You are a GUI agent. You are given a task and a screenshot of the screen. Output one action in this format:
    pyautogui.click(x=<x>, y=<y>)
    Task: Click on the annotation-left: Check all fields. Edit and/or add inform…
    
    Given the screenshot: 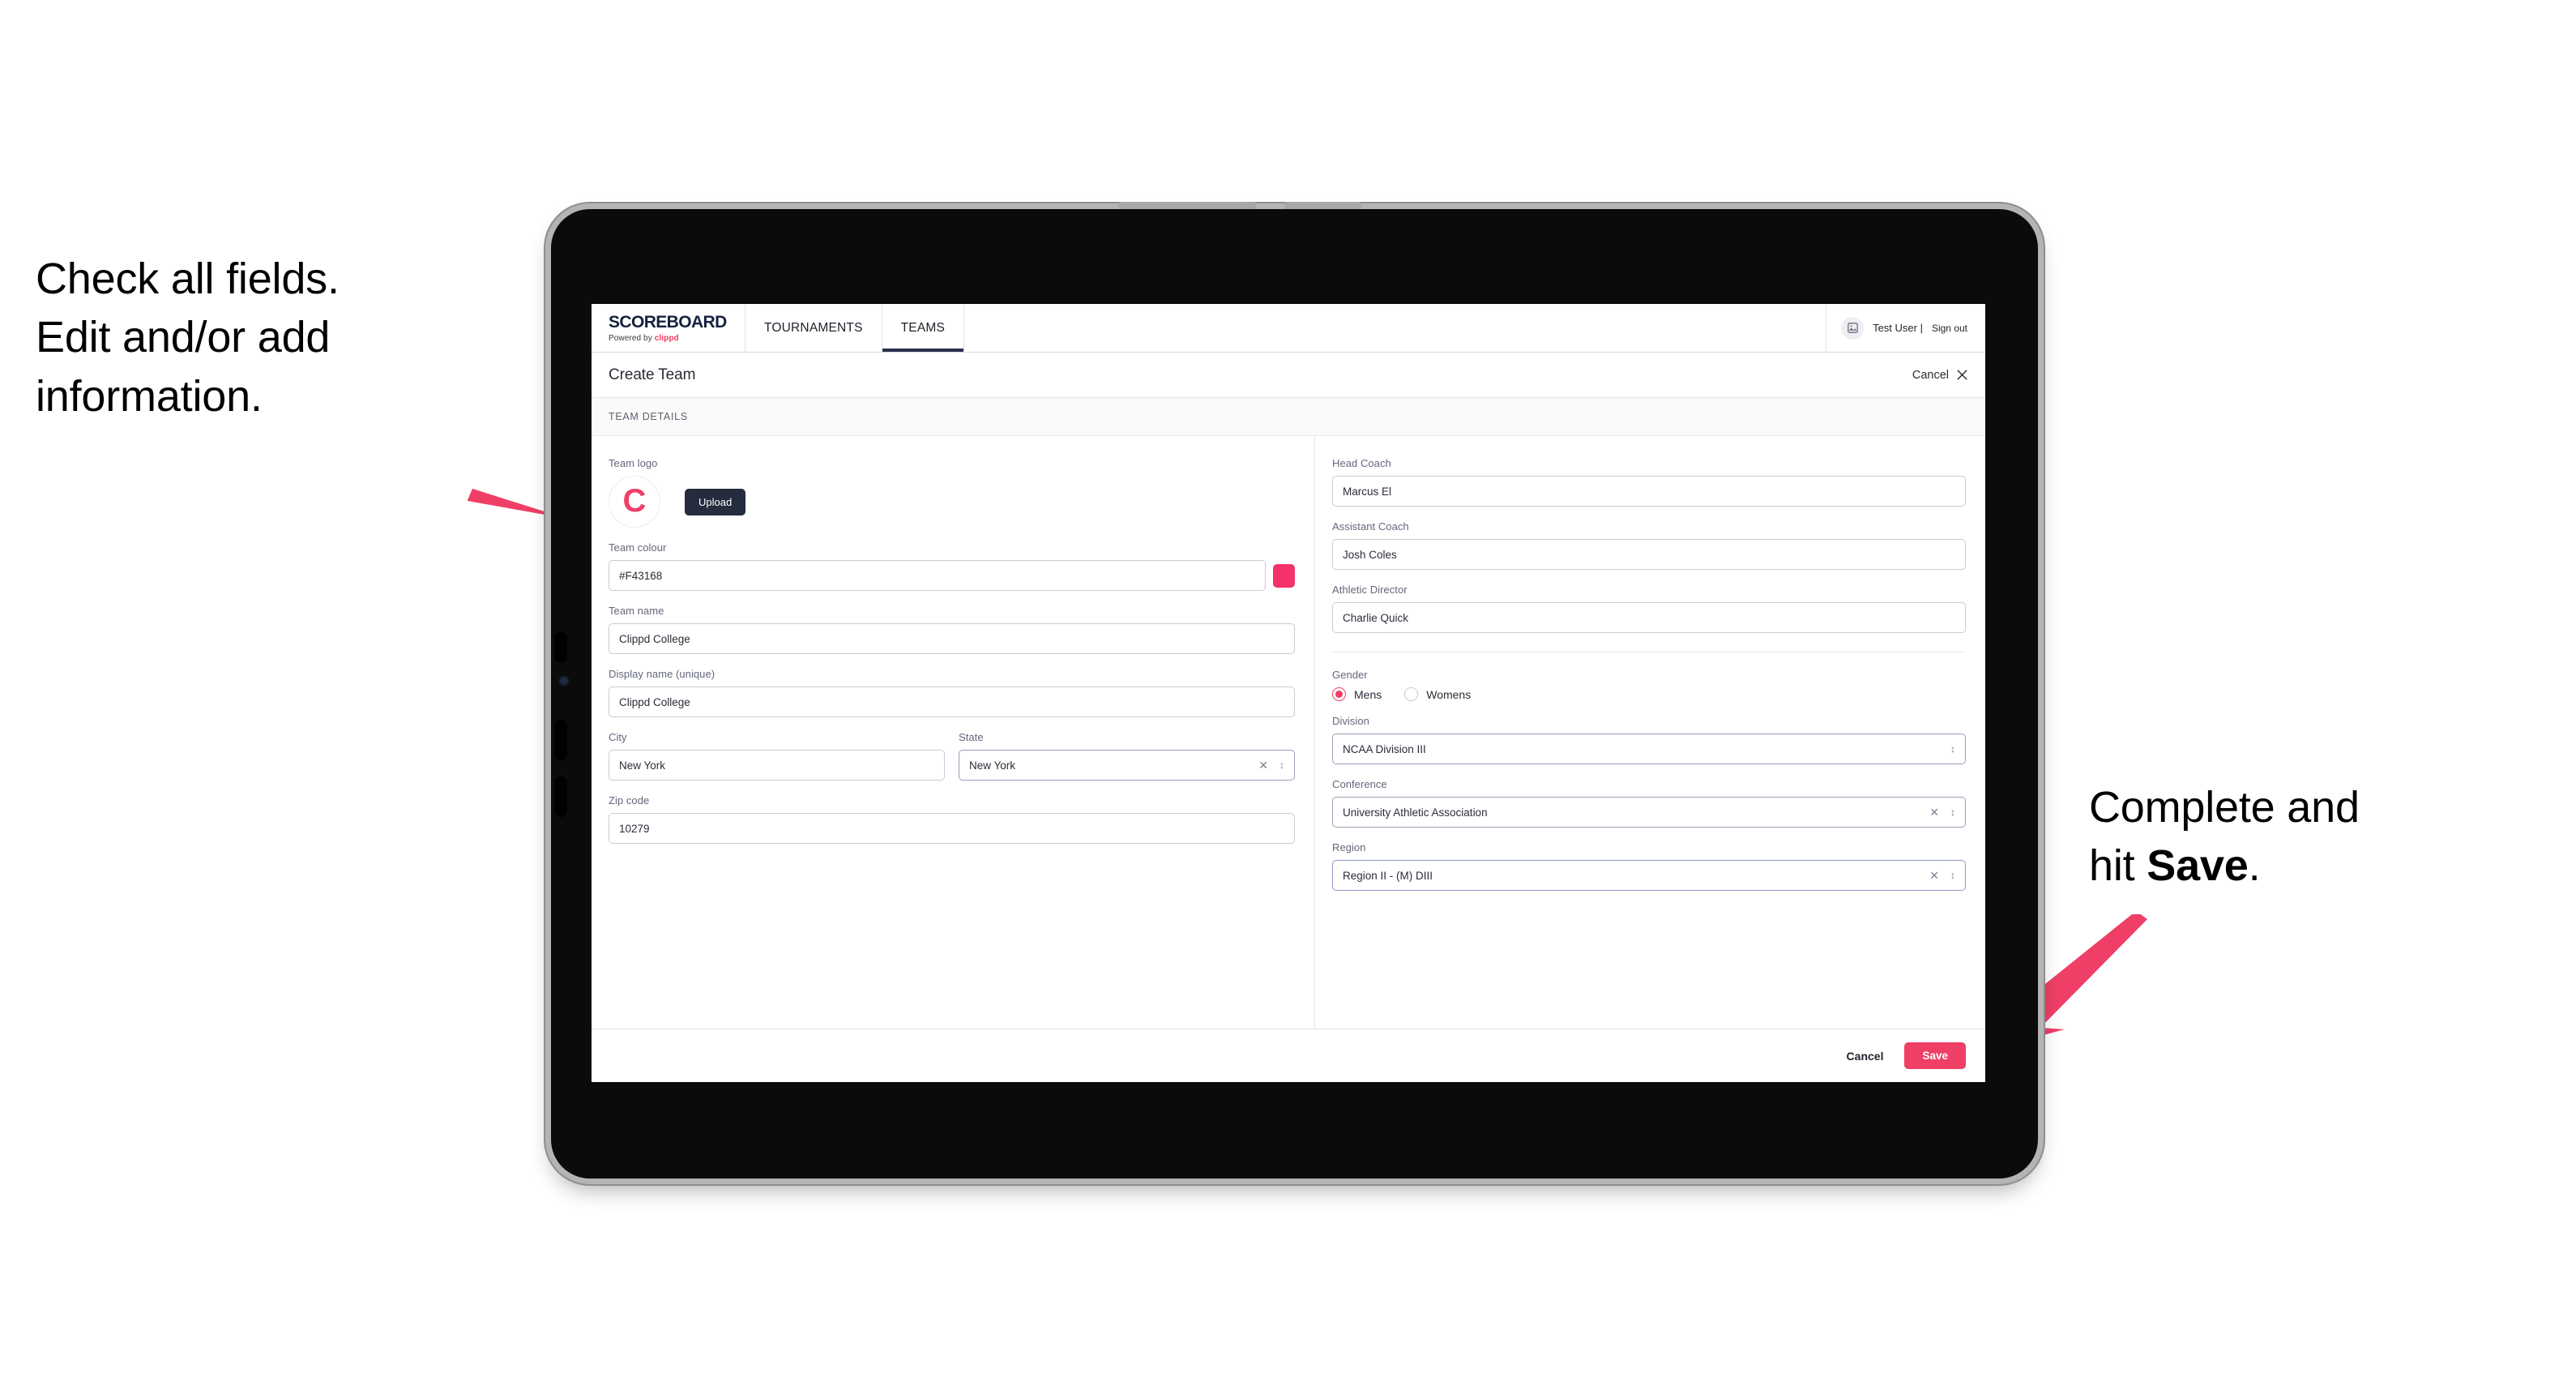 What is the action you would take?
    pyautogui.click(x=287, y=338)
    